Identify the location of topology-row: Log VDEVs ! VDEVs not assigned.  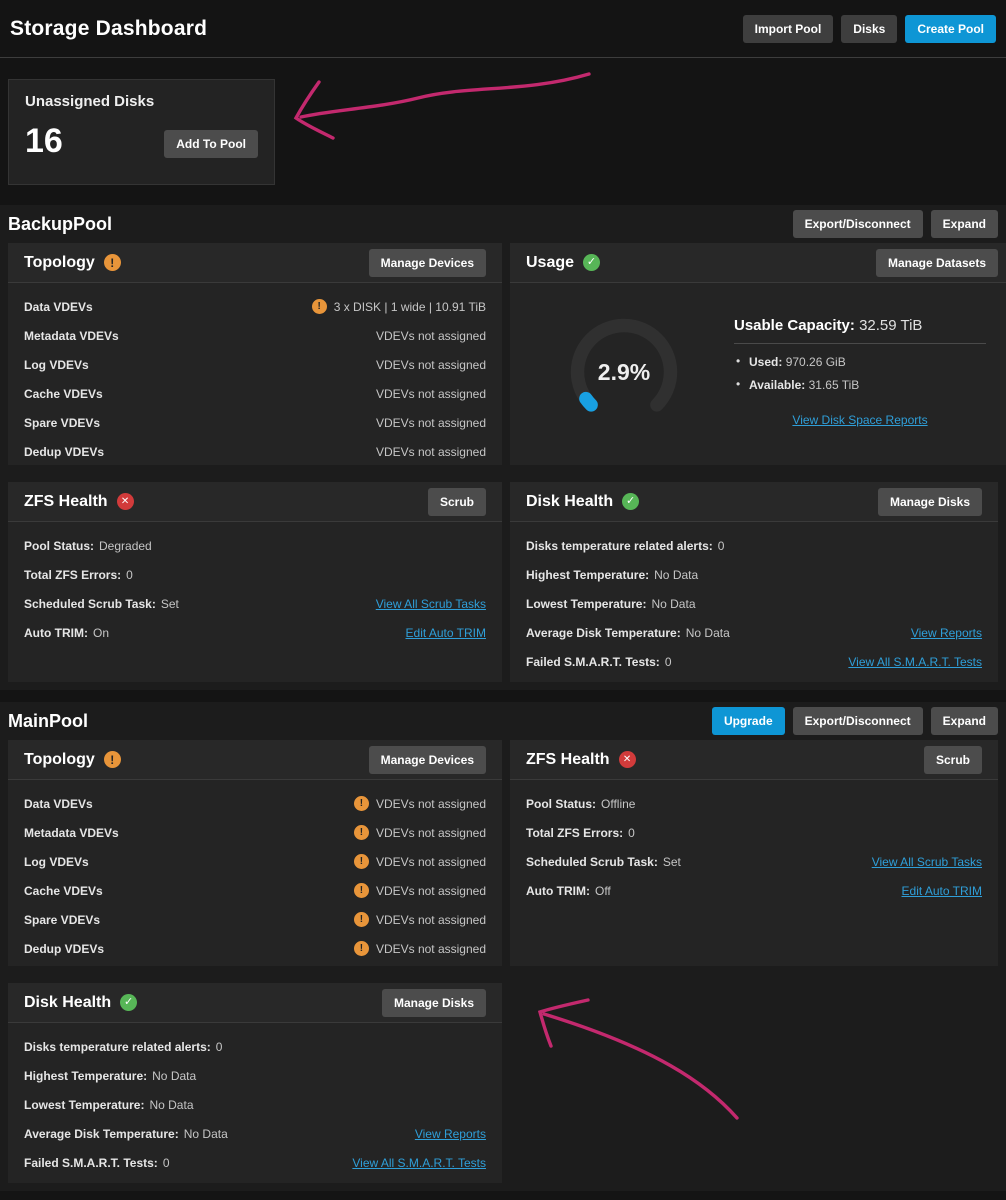
(255, 861).